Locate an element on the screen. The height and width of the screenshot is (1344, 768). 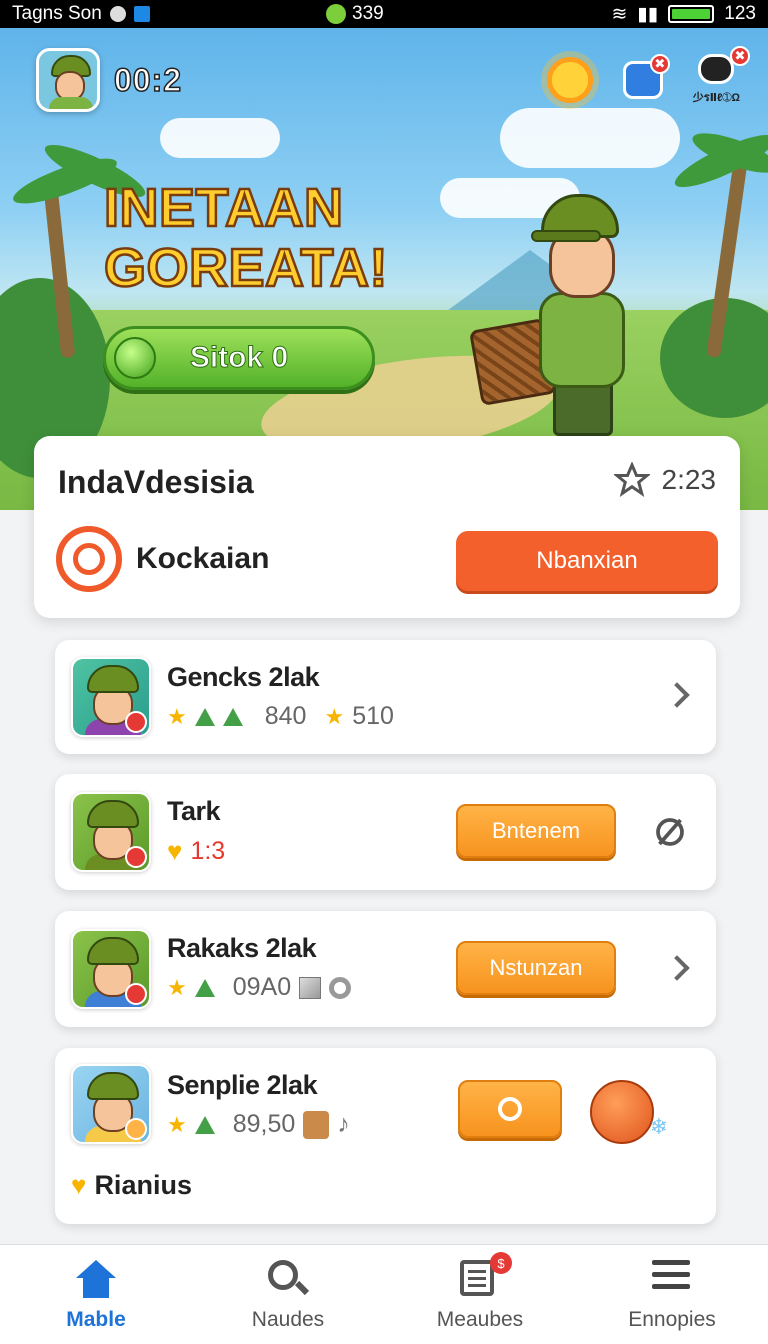
status-app-name: Tagns Son is located at coordinates (57, 13).